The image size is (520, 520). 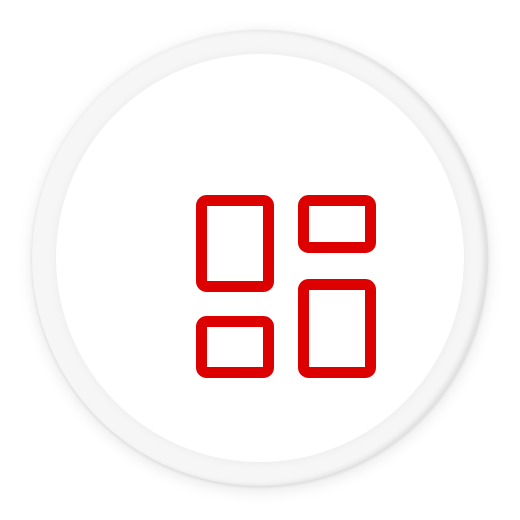 What do you see at coordinates (235, 243) in the screenshot?
I see `tile-top-left` at bounding box center [235, 243].